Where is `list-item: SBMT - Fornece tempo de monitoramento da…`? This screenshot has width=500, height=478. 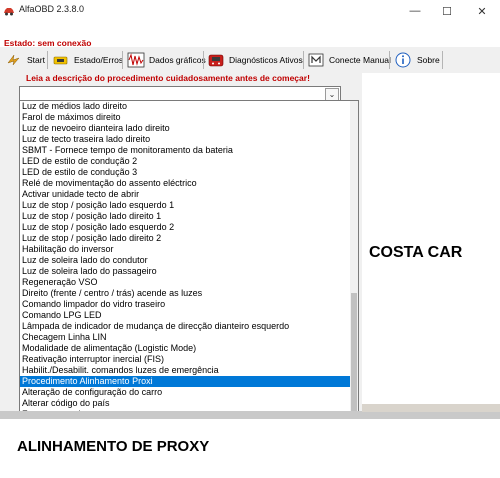 list-item: SBMT - Fornece tempo de monitoramento da… is located at coordinates (185, 150).